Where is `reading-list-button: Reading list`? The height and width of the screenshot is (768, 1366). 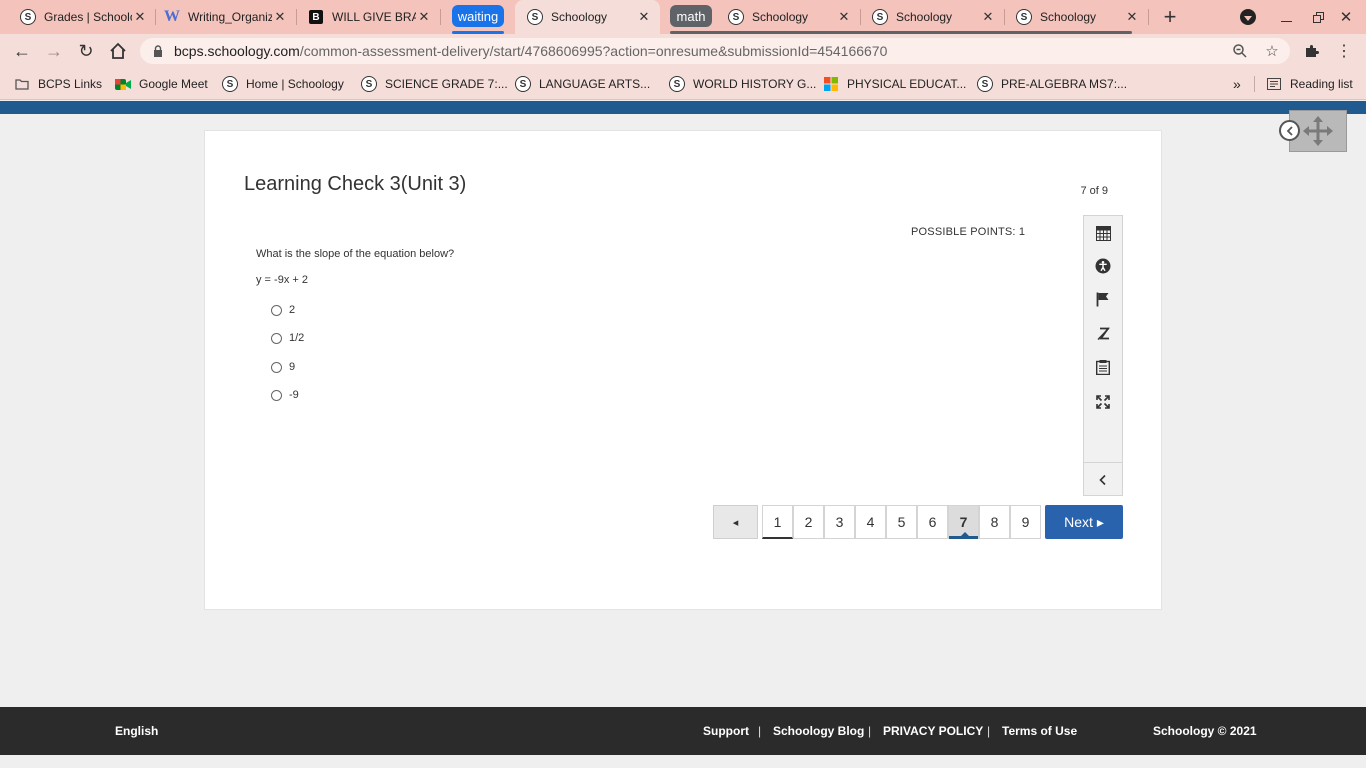
reading-list-button: Reading list is located at coordinates (1309, 84).